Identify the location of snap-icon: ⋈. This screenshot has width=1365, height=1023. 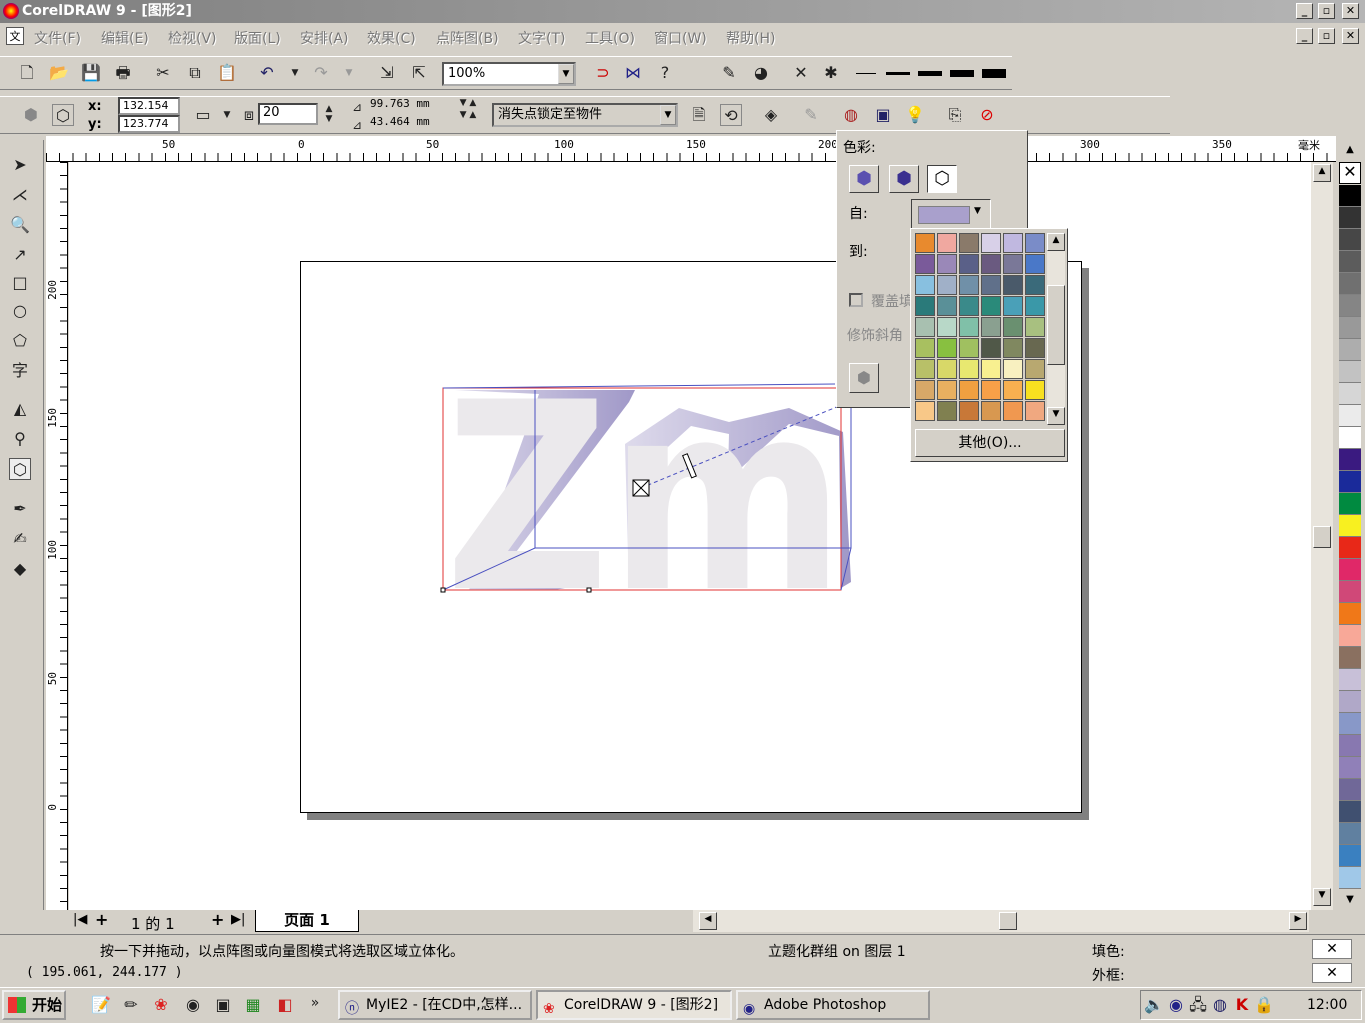
(633, 73).